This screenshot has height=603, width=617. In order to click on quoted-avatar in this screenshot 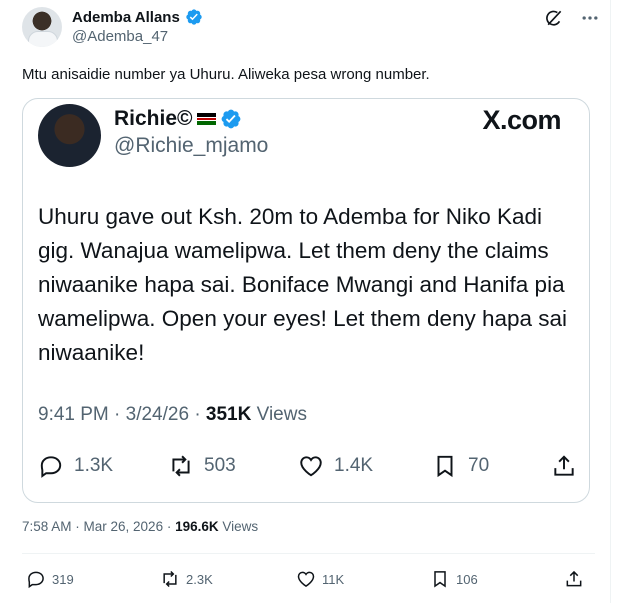, I will do `click(69, 135)`.